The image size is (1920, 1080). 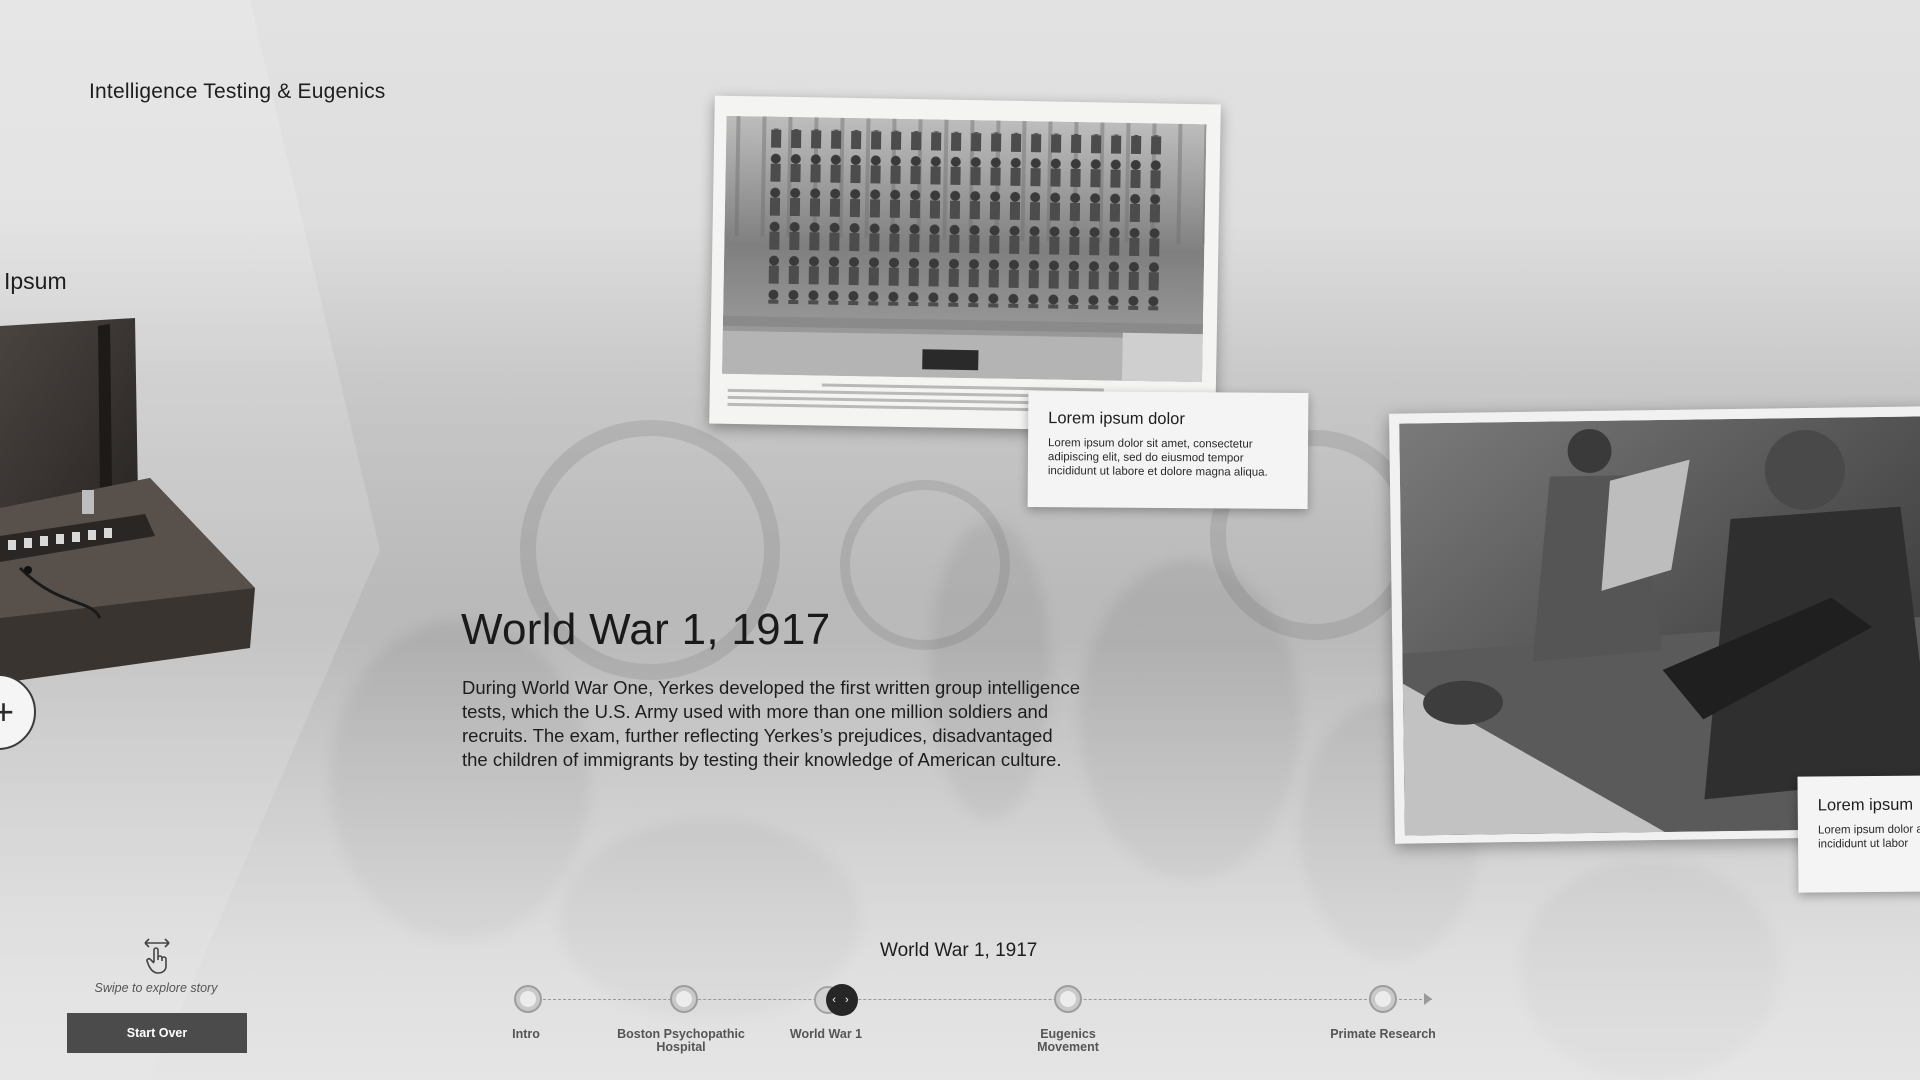 What do you see at coordinates (681, 1041) in the screenshot?
I see `timeline-label-boston-psychopathic-hospital: Boston Psychopathic Hospital` at bounding box center [681, 1041].